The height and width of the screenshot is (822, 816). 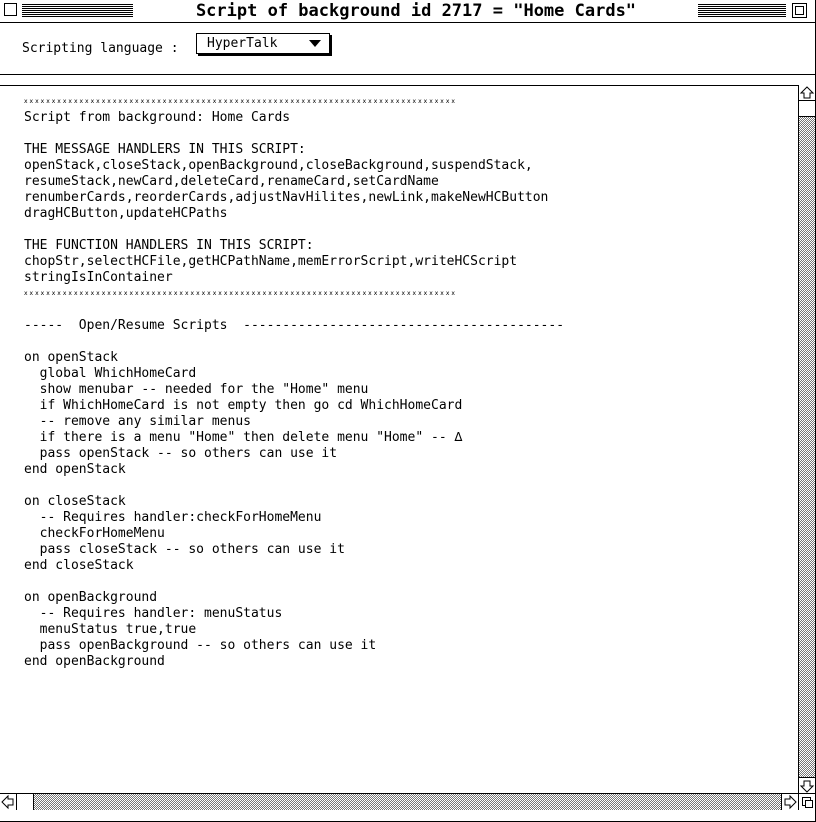 What do you see at coordinates (110, 629) in the screenshot?
I see `script-line: menuStatus true,true` at bounding box center [110, 629].